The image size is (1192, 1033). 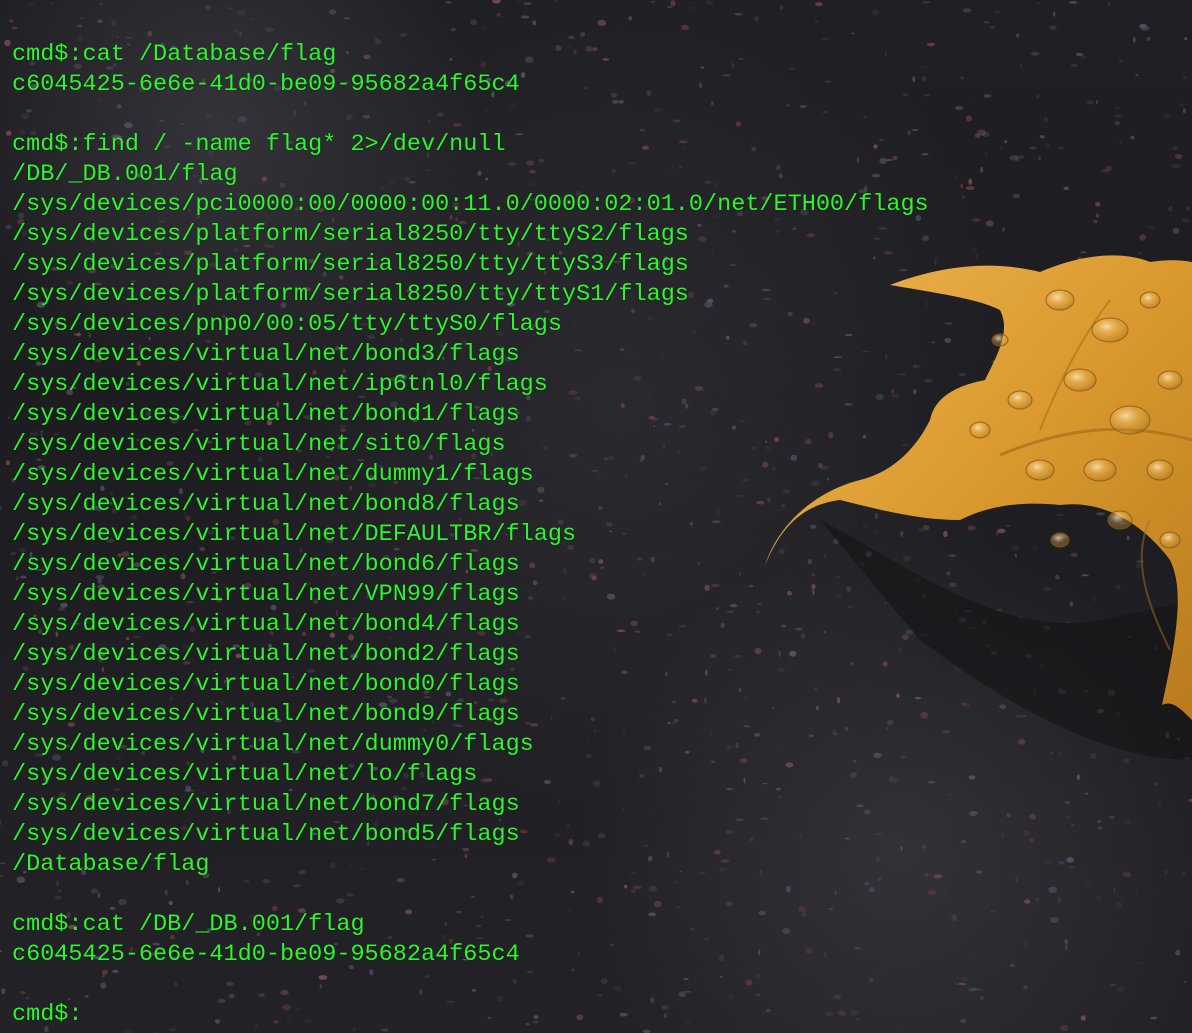 What do you see at coordinates (259, 444) in the screenshot?
I see `output-line: /sys/devices/virtual/net/sit0/flags` at bounding box center [259, 444].